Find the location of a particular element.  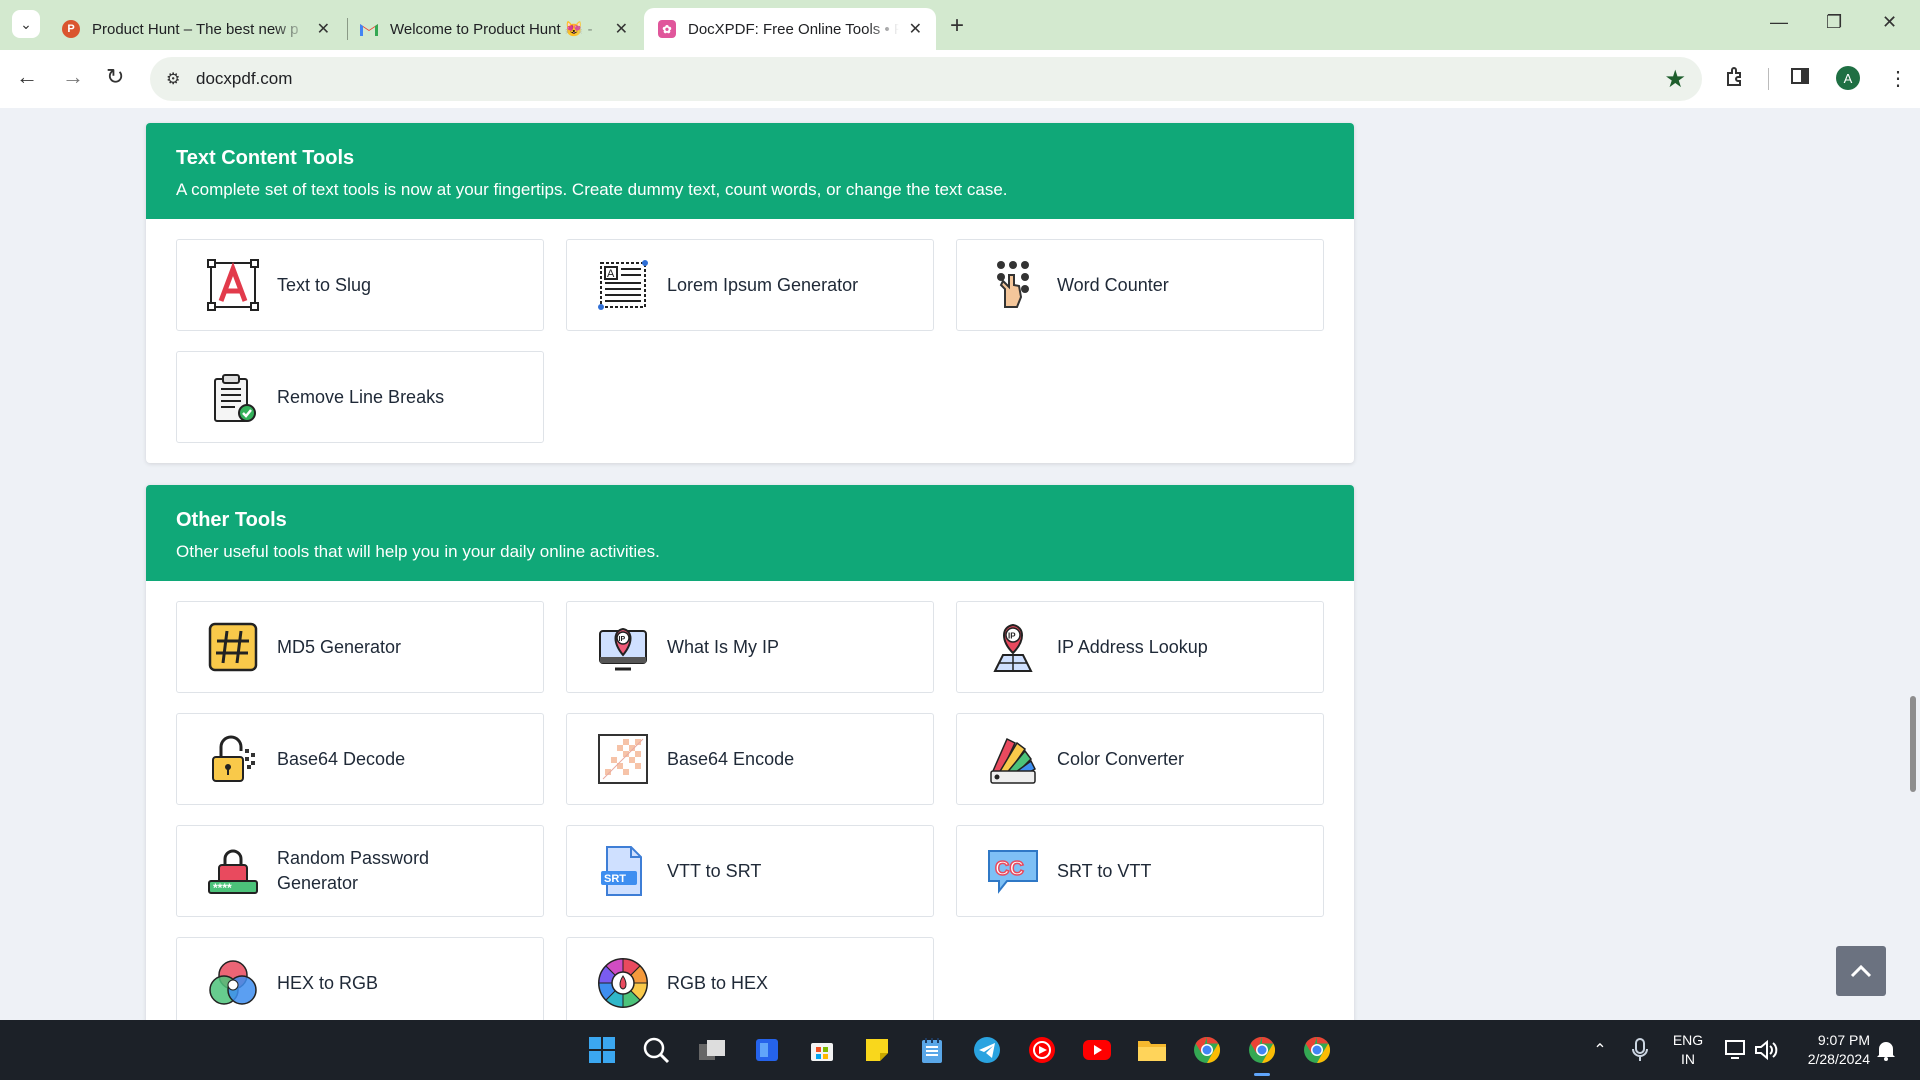

minimize-button: — is located at coordinates (1779, 22).